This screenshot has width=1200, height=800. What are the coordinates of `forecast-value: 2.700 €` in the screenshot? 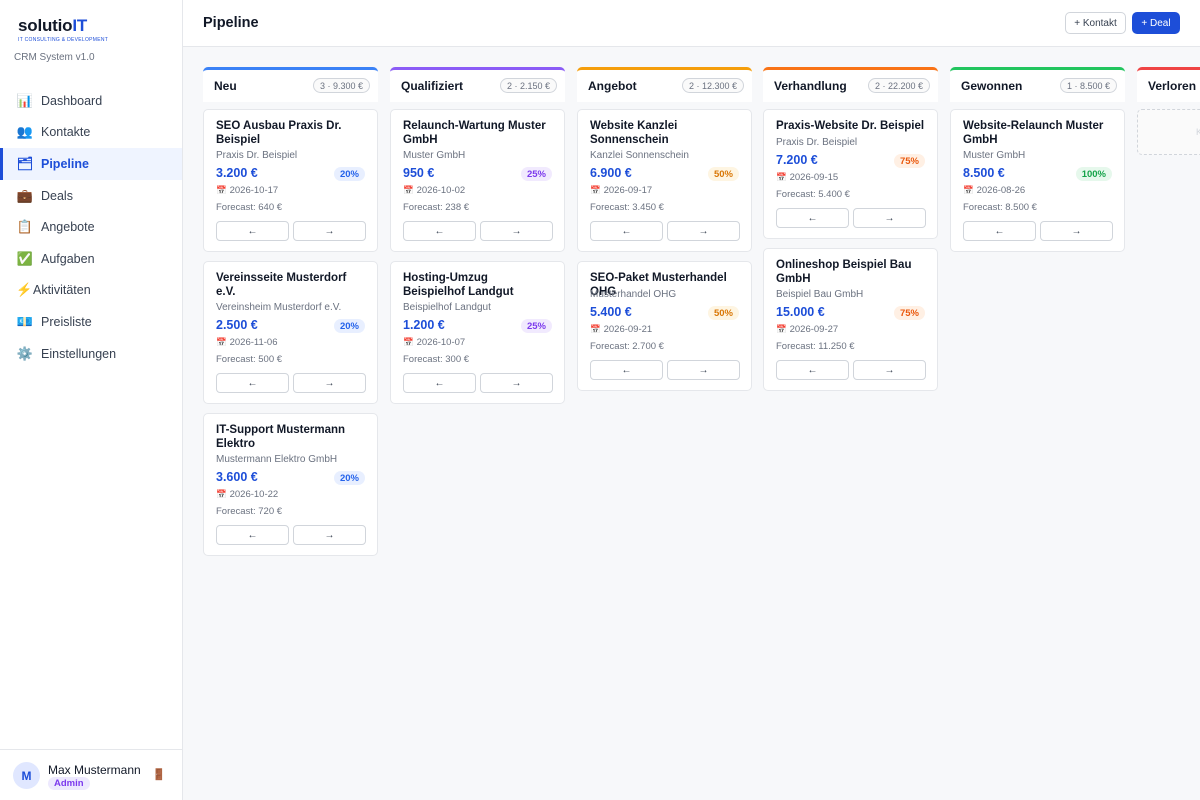 It's located at (648, 346).